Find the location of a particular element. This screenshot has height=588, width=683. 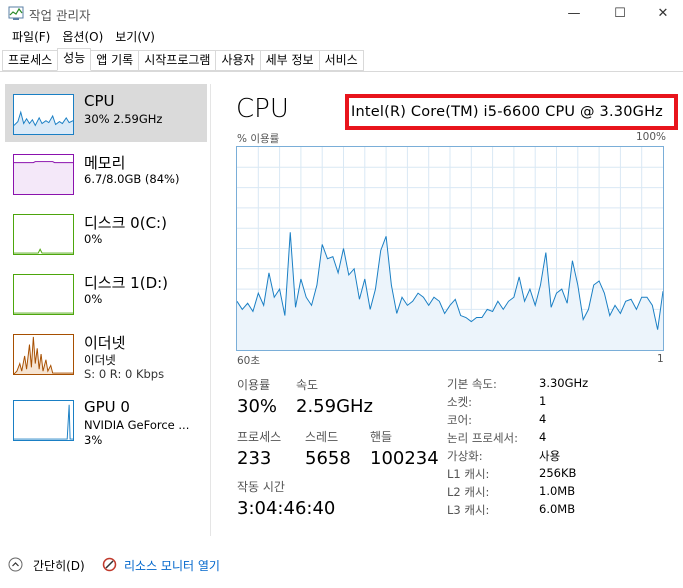

minimize-icon: — is located at coordinates (574, 13).